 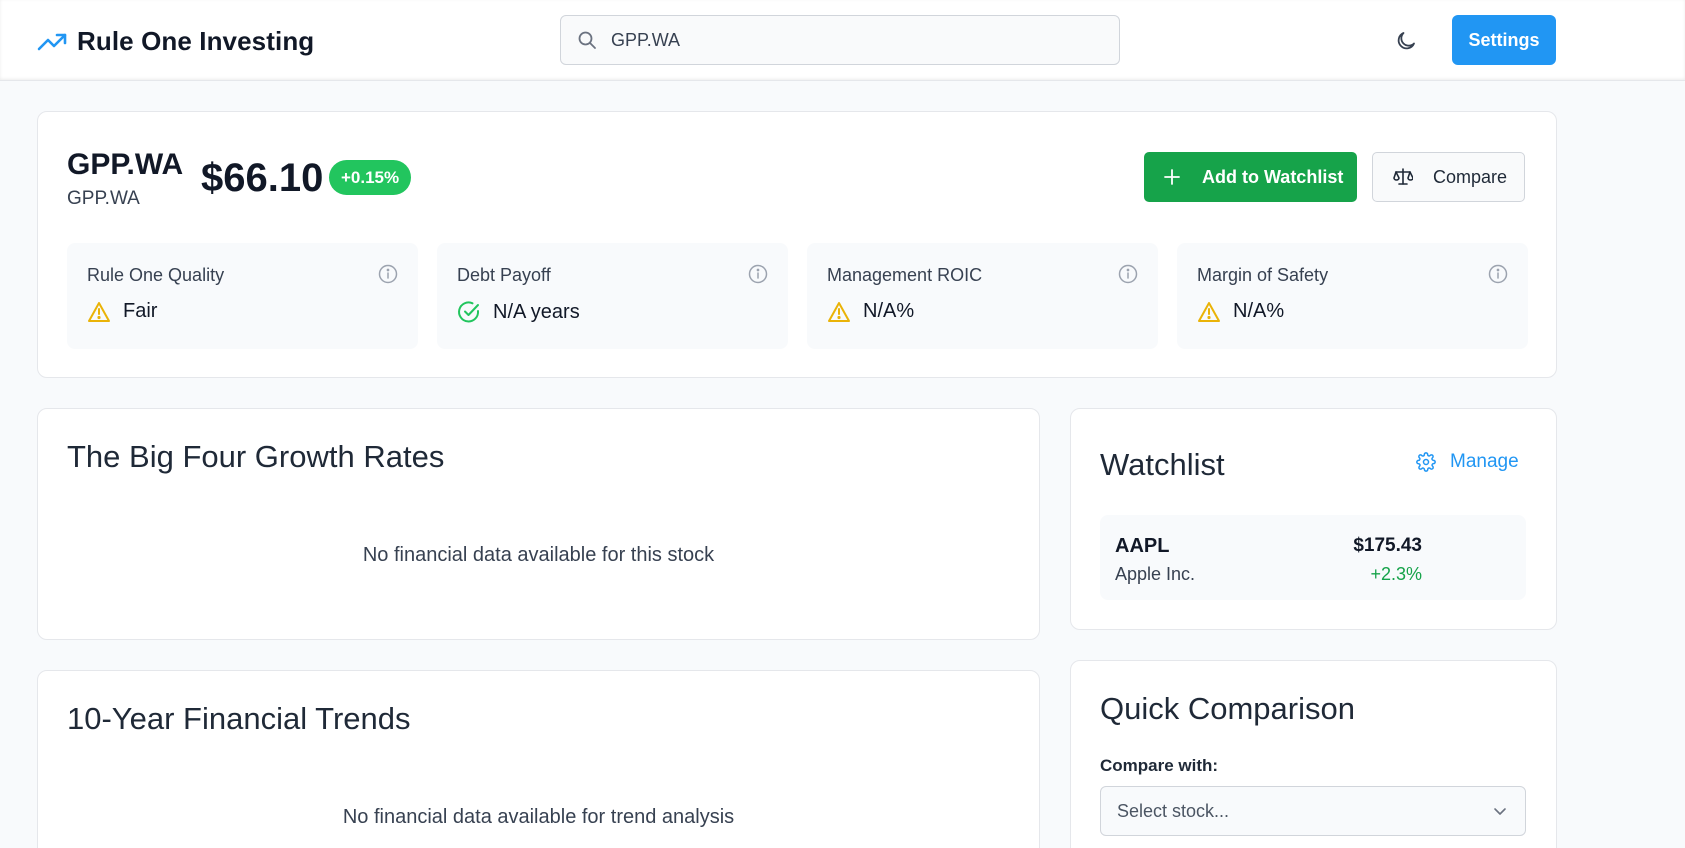 What do you see at coordinates (103, 198) in the screenshot?
I see `stock-subtitle: GPP.WA` at bounding box center [103, 198].